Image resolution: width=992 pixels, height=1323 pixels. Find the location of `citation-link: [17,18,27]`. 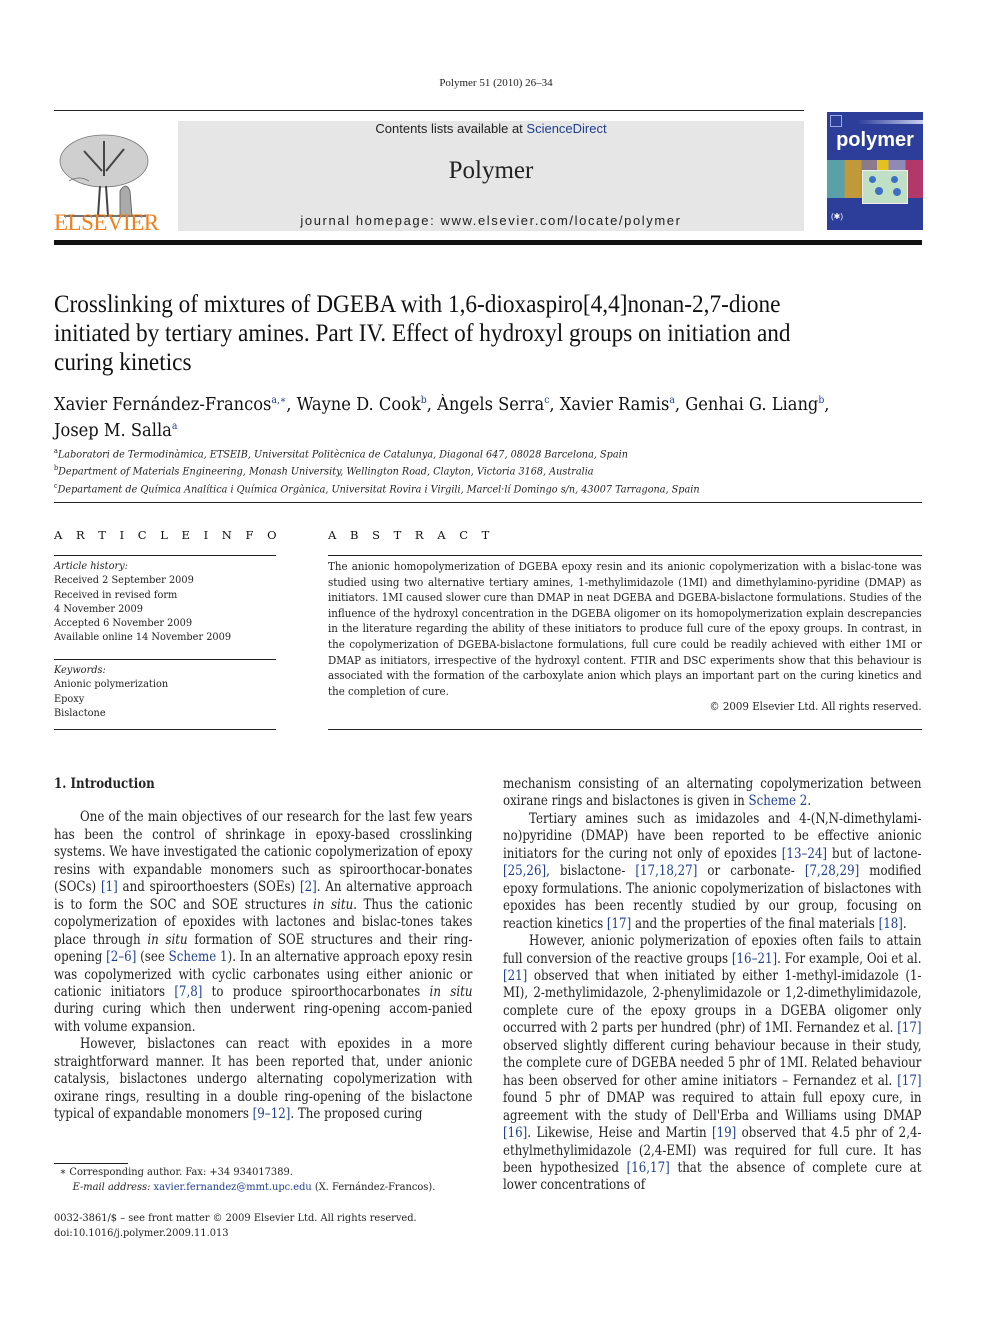

citation-link: [17,18,27] is located at coordinates (666, 871).